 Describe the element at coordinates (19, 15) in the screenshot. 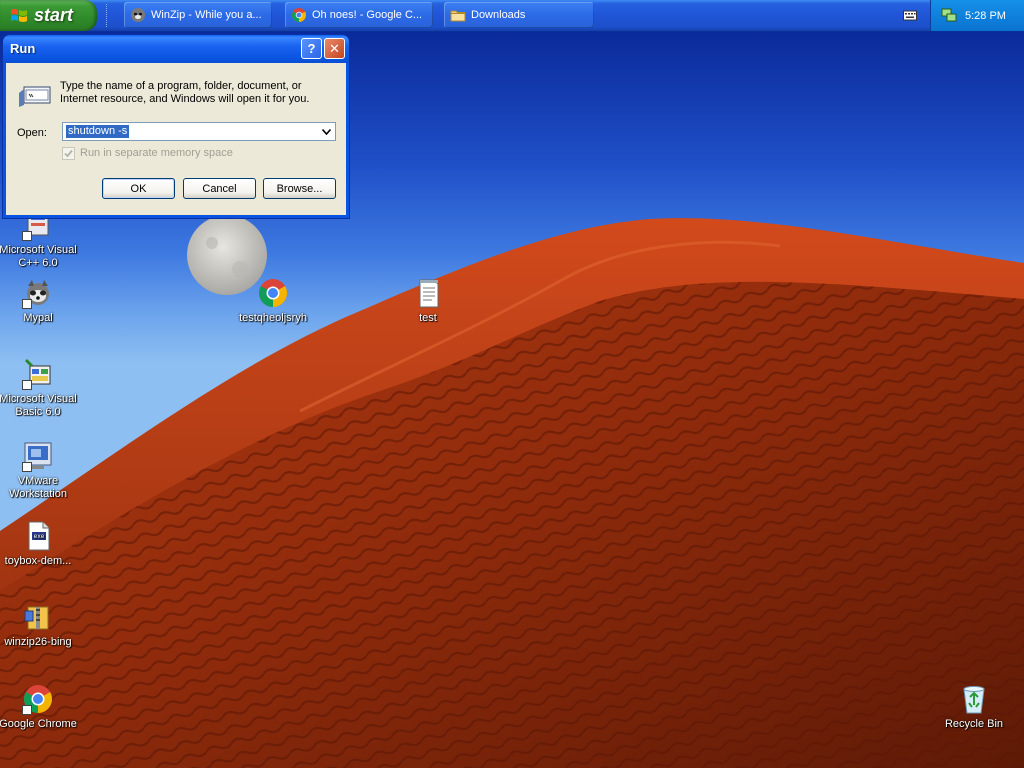

I see `windows-flag-icon` at that location.